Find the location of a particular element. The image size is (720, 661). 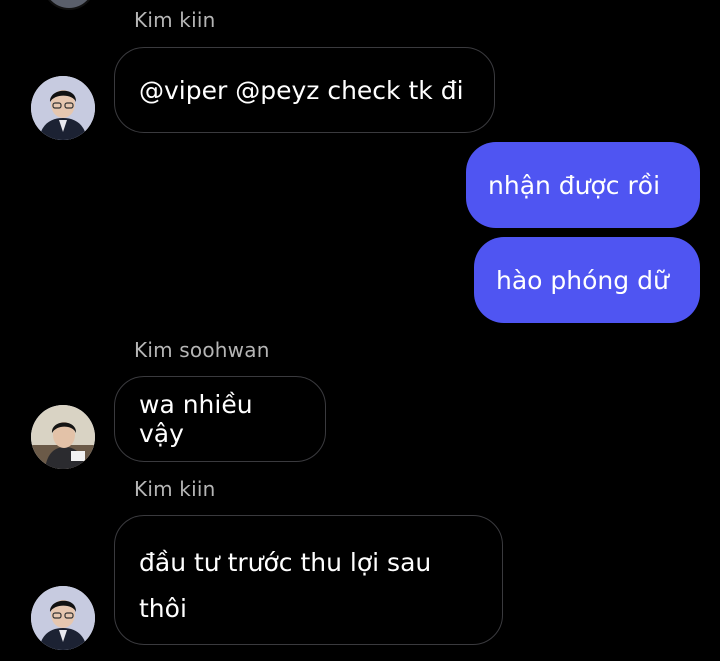

sender-name: Kim soohwan is located at coordinates (202, 350).